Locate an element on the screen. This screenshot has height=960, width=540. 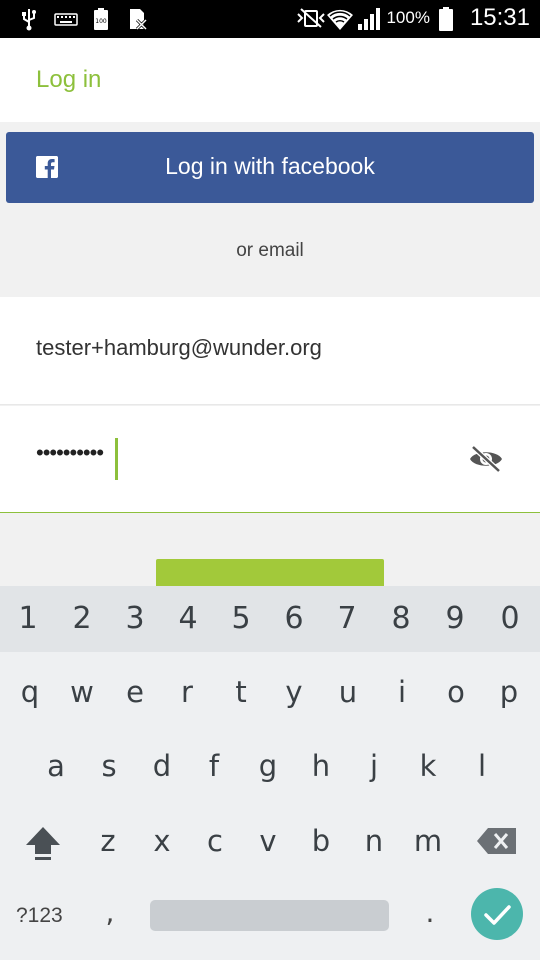
key-y: y is located at coordinates (294, 692).